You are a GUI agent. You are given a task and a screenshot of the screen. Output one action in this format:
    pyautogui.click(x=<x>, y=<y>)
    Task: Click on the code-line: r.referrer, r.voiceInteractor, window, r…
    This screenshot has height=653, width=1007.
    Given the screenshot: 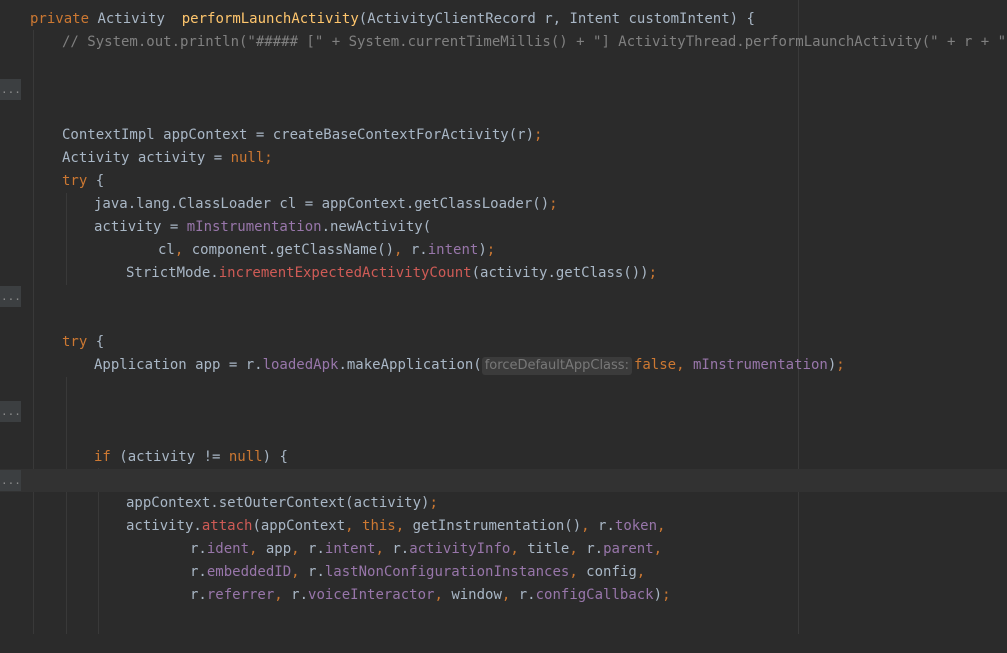 What is the action you would take?
    pyautogui.click(x=503, y=595)
    